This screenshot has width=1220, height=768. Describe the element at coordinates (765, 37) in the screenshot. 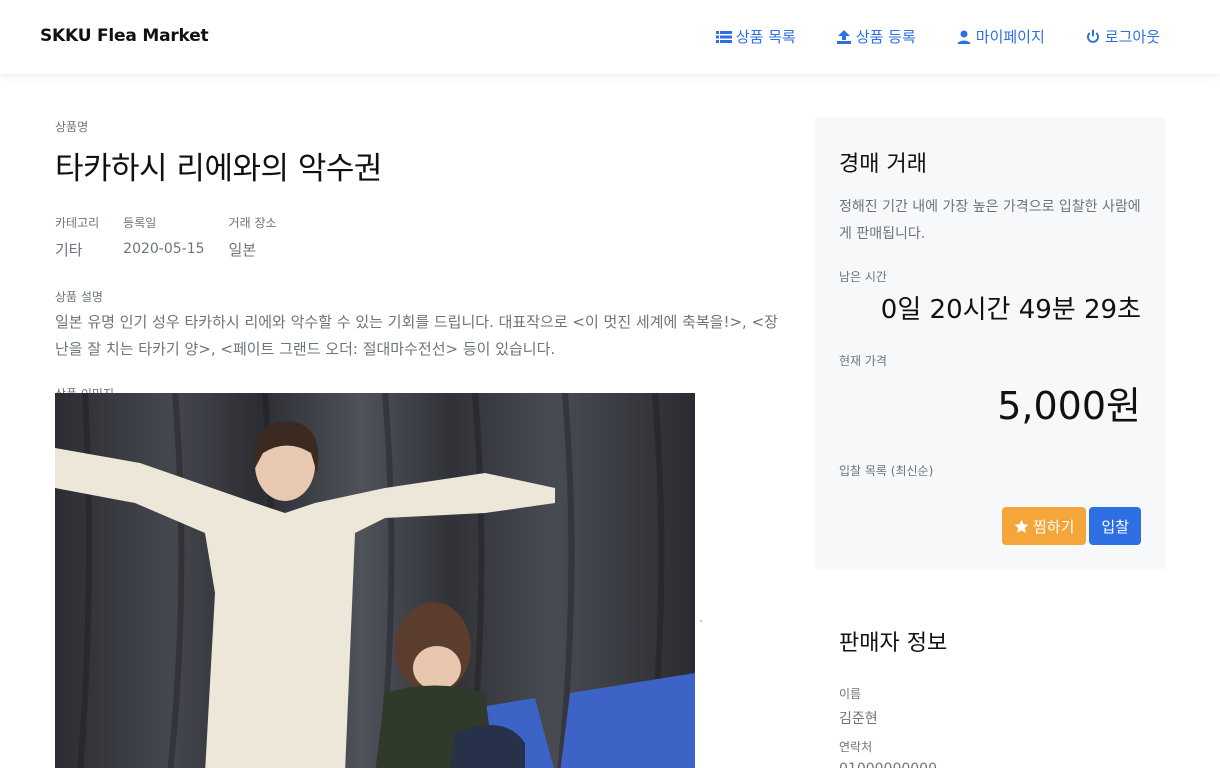

I see `nav-product-list-label: 상품 목록` at that location.